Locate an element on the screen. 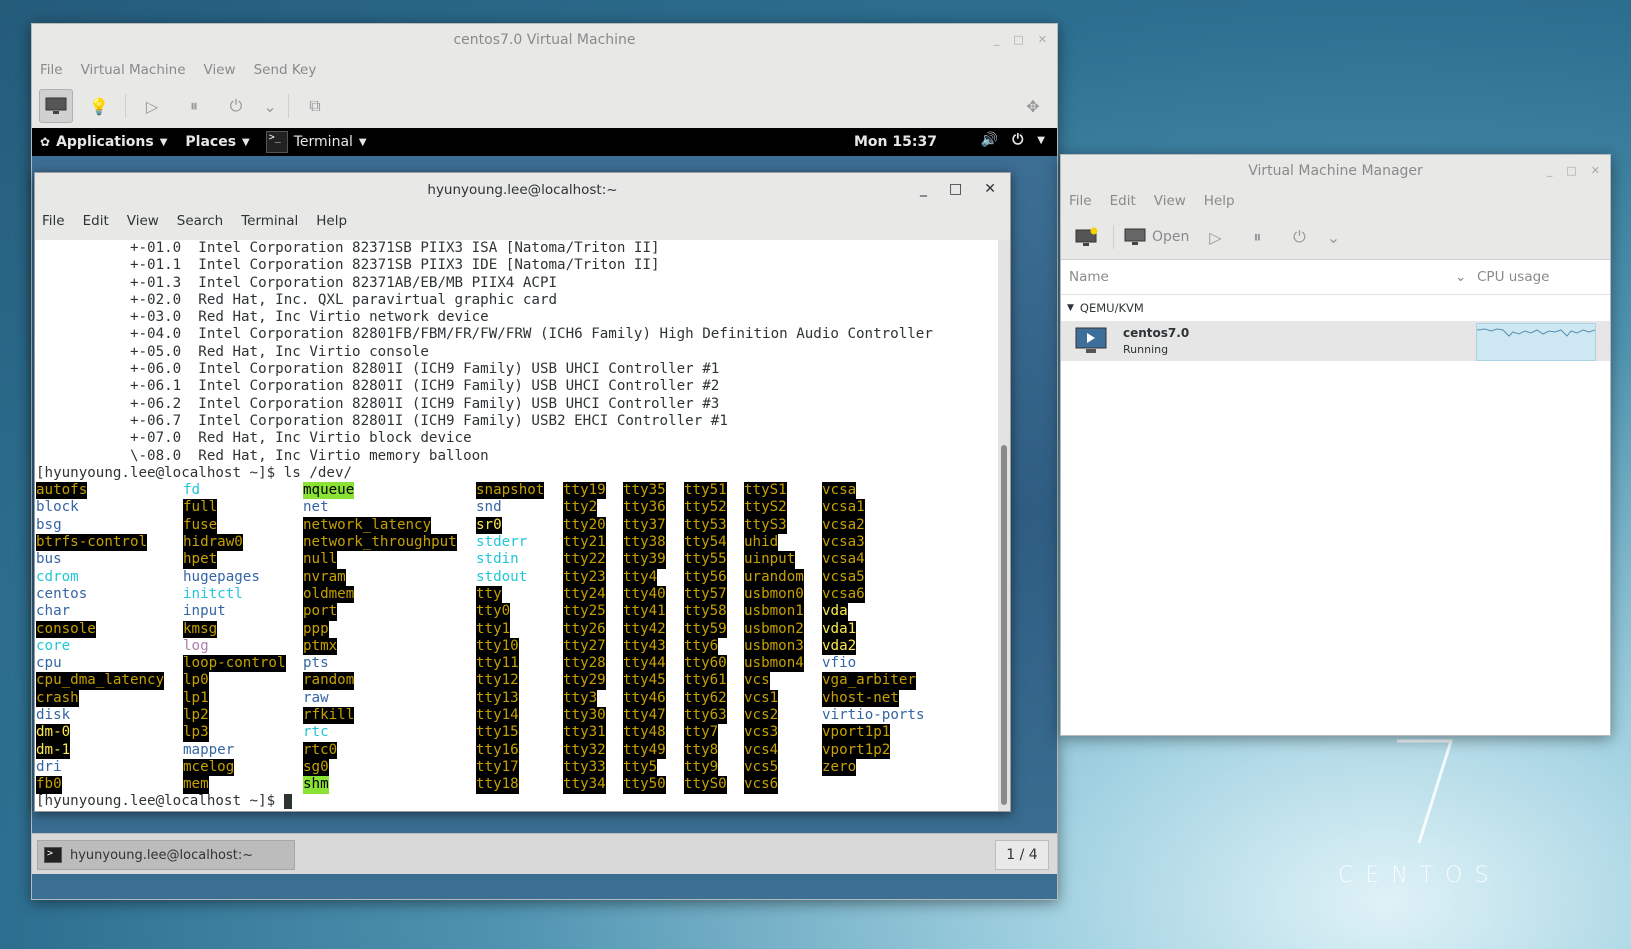 The width and height of the screenshot is (1631, 949). connection-group-row: ▼ QEMU/KVM is located at coordinates (1335, 308).